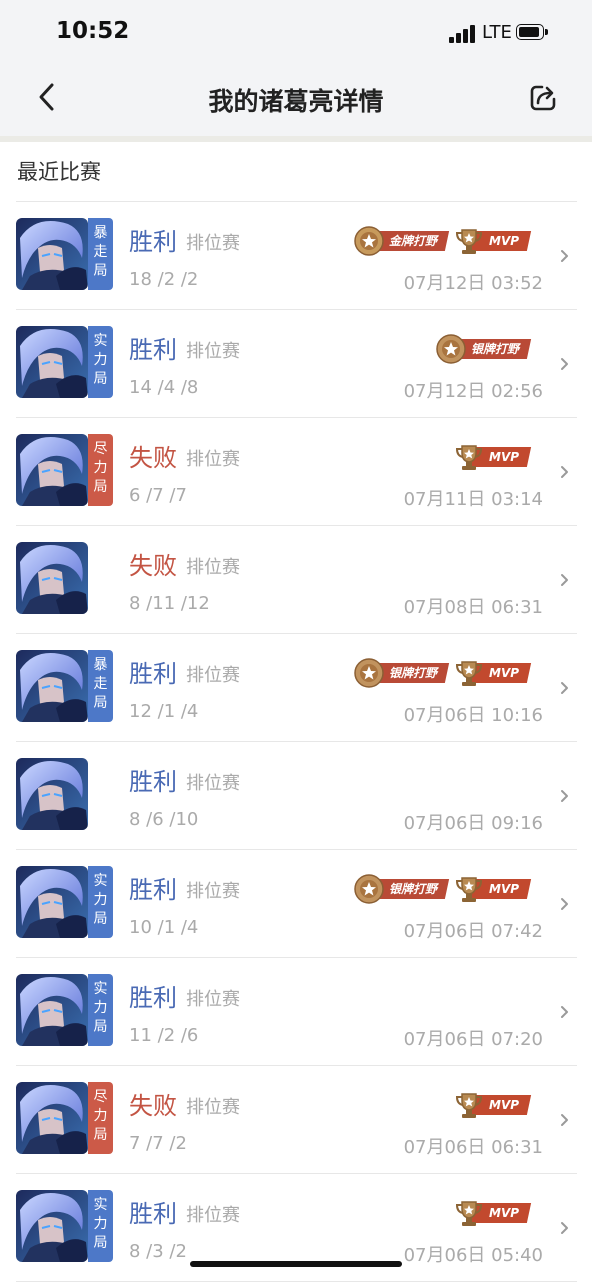 The width and height of the screenshot is (592, 1282). What do you see at coordinates (296, 1120) in the screenshot?
I see `match-row: 尽力局 失败 排位赛 7 /7 /2 MVP 07月06日 06:31` at bounding box center [296, 1120].